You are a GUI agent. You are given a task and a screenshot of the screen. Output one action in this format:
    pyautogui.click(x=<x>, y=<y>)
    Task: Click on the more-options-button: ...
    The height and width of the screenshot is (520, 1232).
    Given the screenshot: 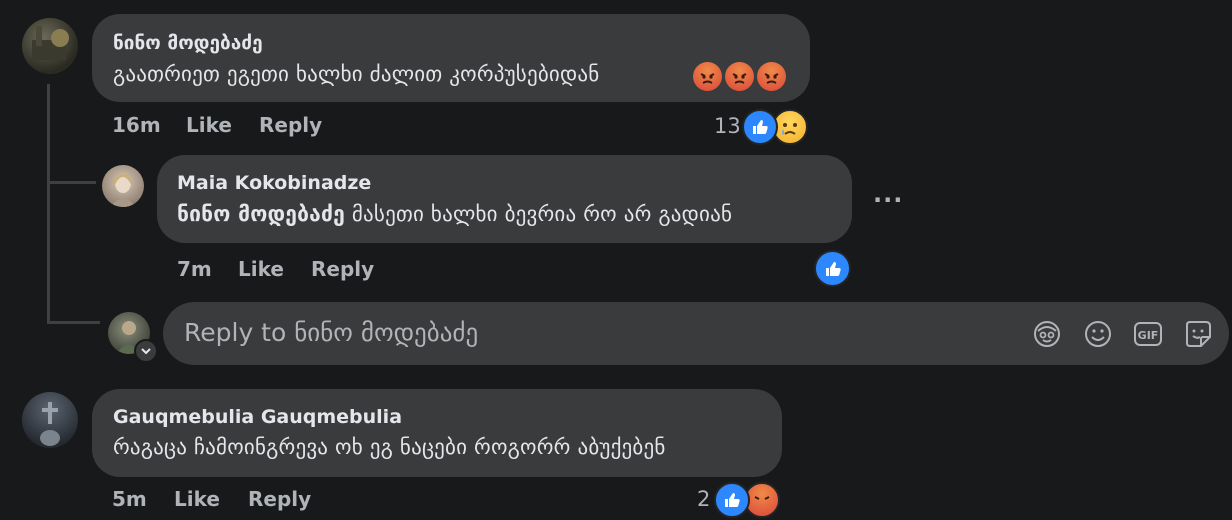 What is the action you would take?
    pyautogui.click(x=888, y=194)
    